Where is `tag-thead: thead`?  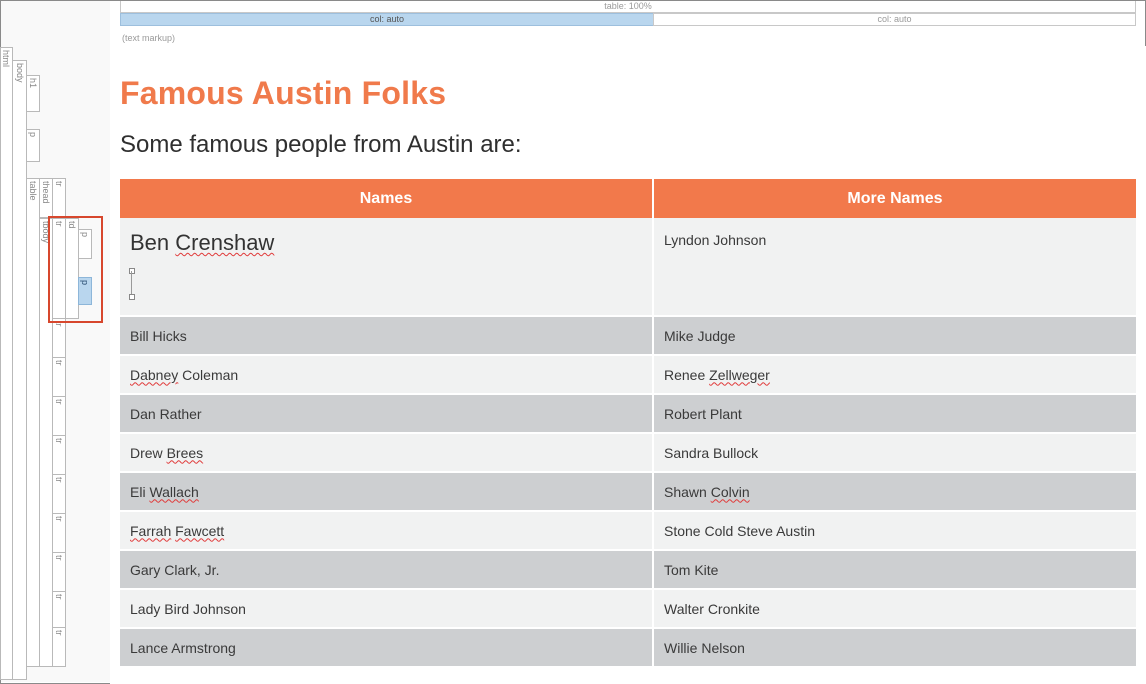
tag-thead: thead is located at coordinates (46, 198).